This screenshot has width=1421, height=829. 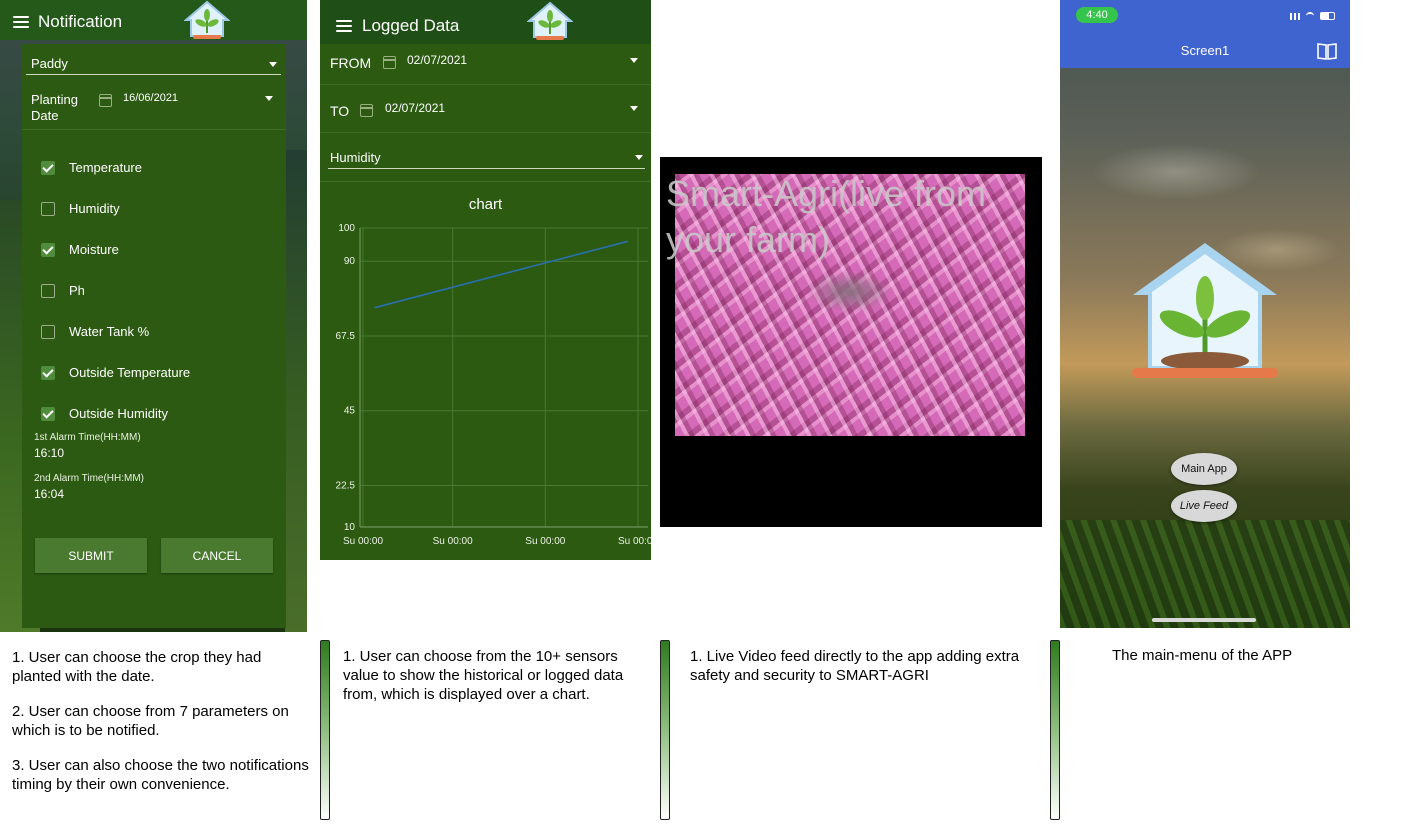 What do you see at coordinates (522, 61) in the screenshot?
I see `from-date-picker: 02/07/2021` at bounding box center [522, 61].